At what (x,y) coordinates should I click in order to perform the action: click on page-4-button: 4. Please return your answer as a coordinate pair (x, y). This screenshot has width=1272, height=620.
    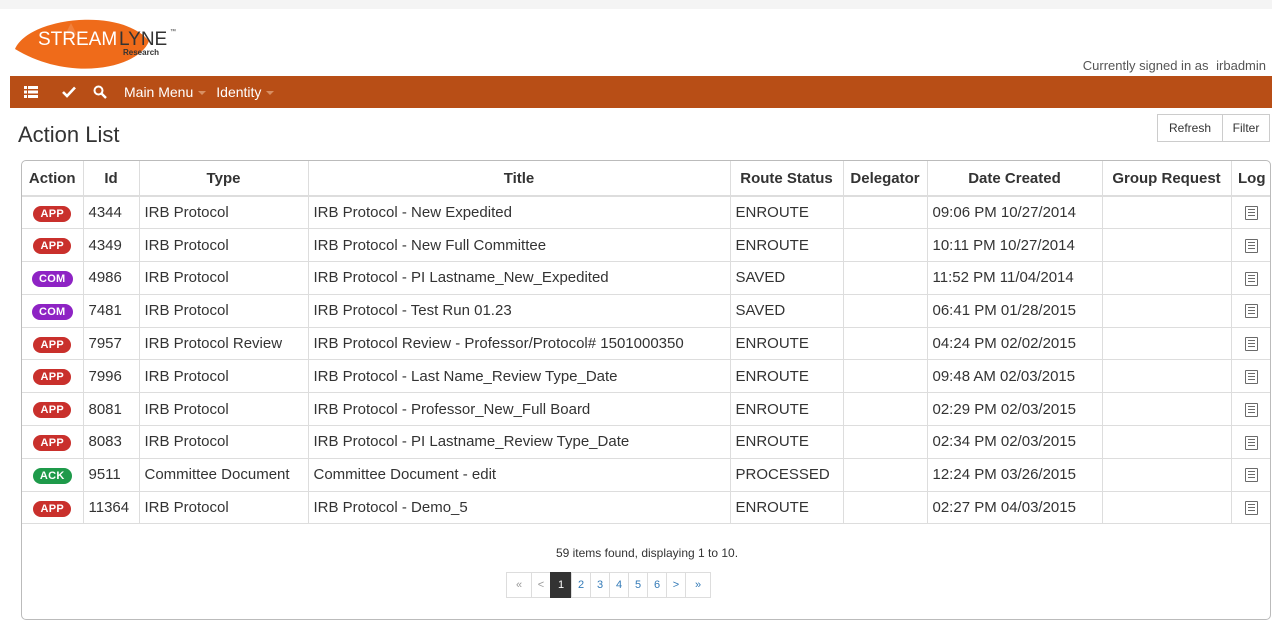
    Looking at the image, I should click on (619, 585).